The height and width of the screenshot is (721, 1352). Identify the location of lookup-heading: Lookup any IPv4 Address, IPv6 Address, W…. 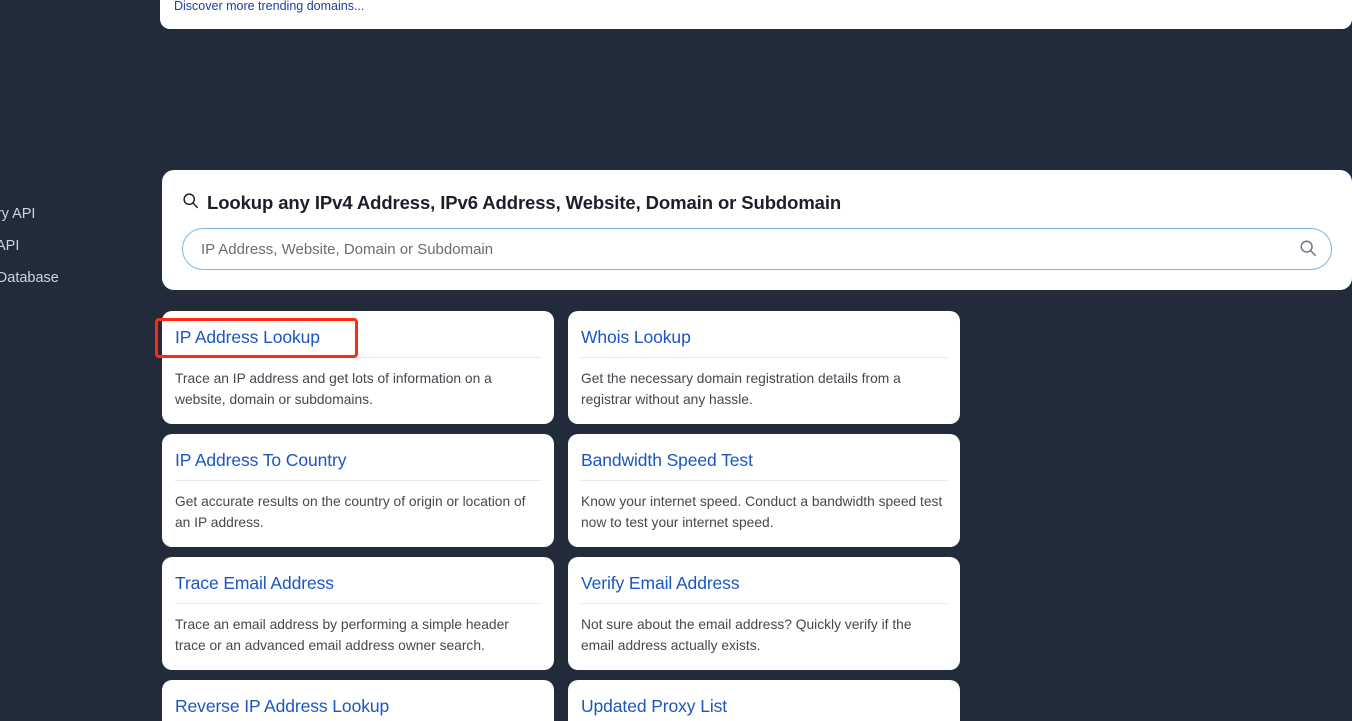
(524, 202).